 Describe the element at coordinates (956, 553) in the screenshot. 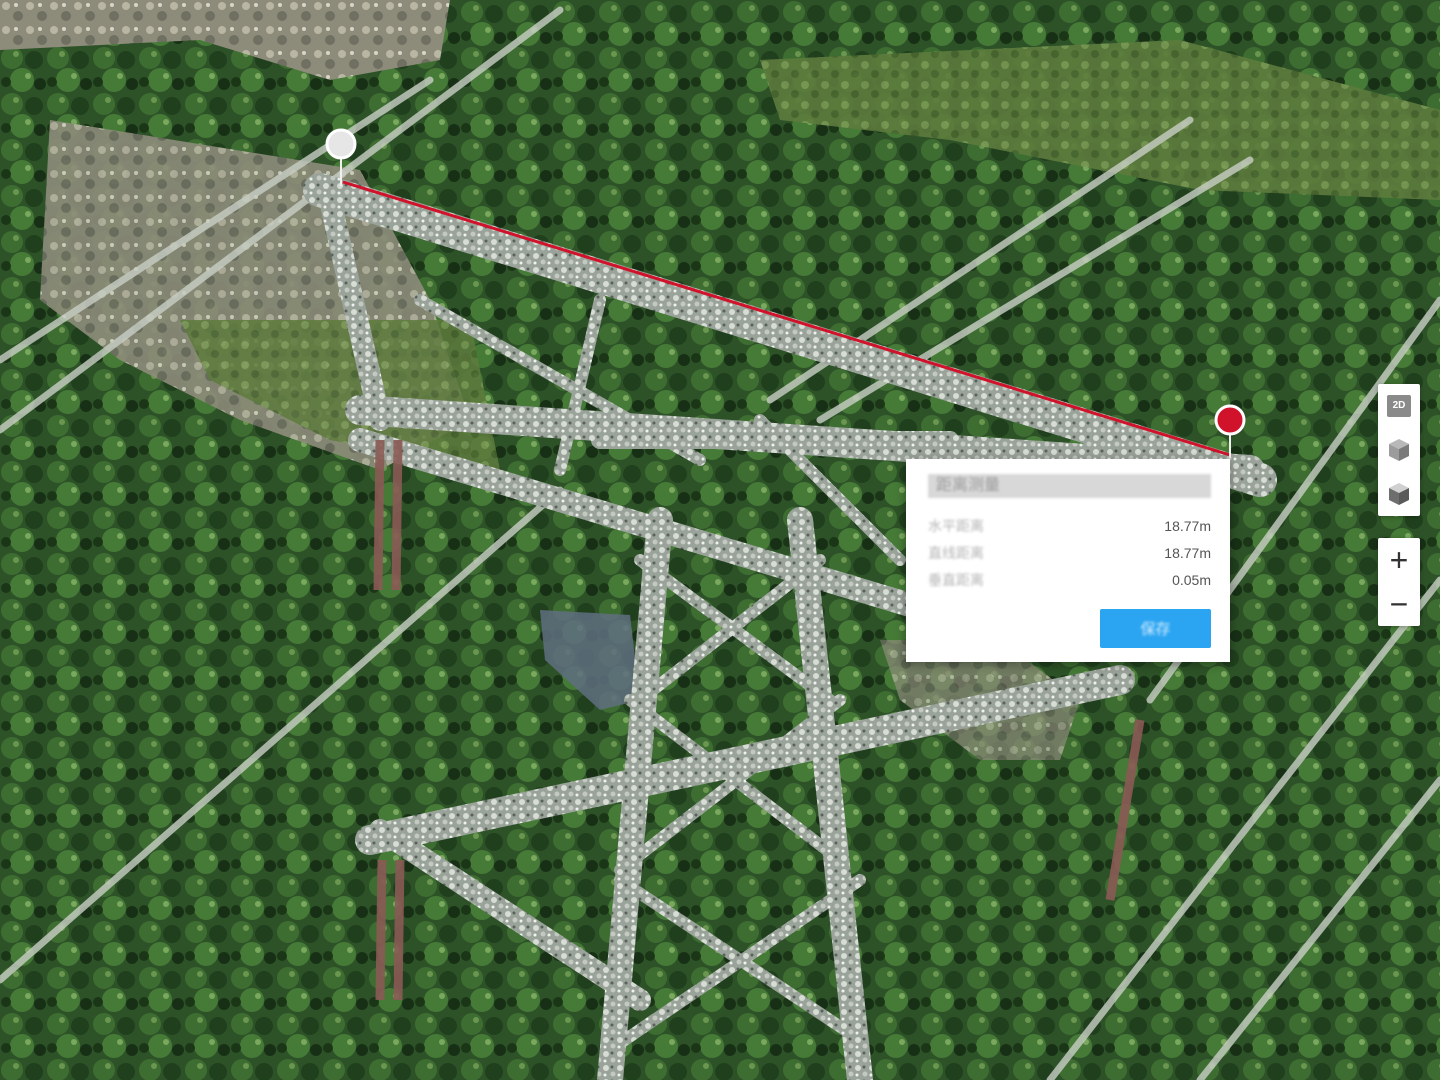

I see `row-label: 直线距离` at that location.